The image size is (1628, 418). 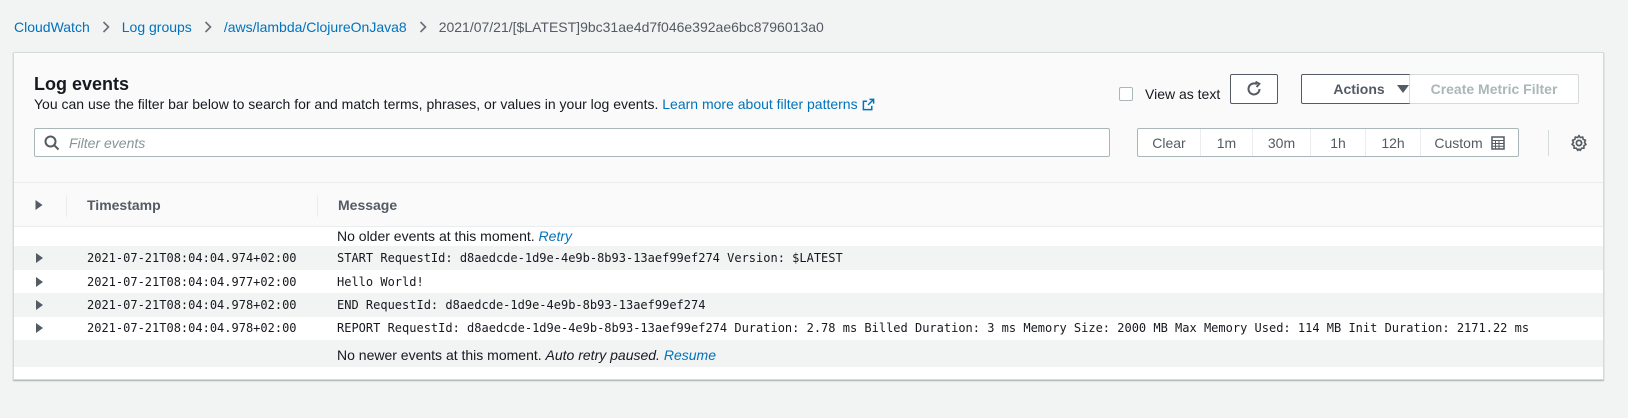 I want to click on create-metric-filter-label: Create Metric Filter, so click(x=1494, y=89).